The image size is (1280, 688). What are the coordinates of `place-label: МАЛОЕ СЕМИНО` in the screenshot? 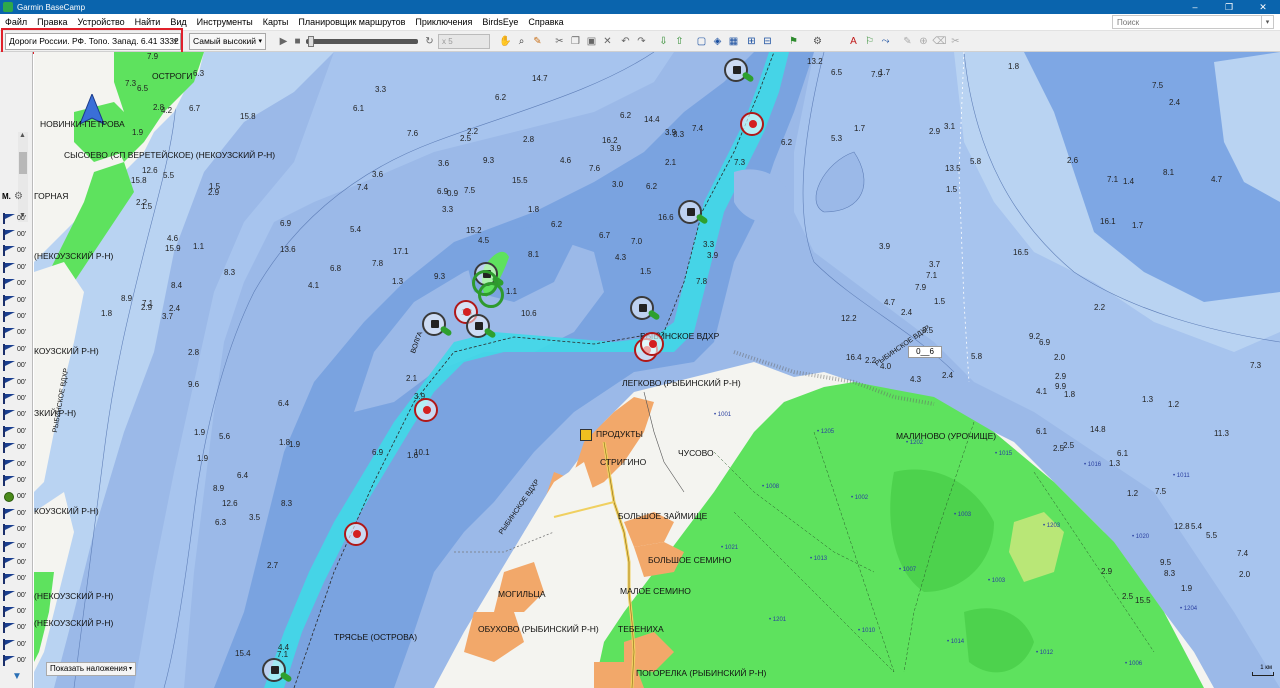 It's located at (655, 591).